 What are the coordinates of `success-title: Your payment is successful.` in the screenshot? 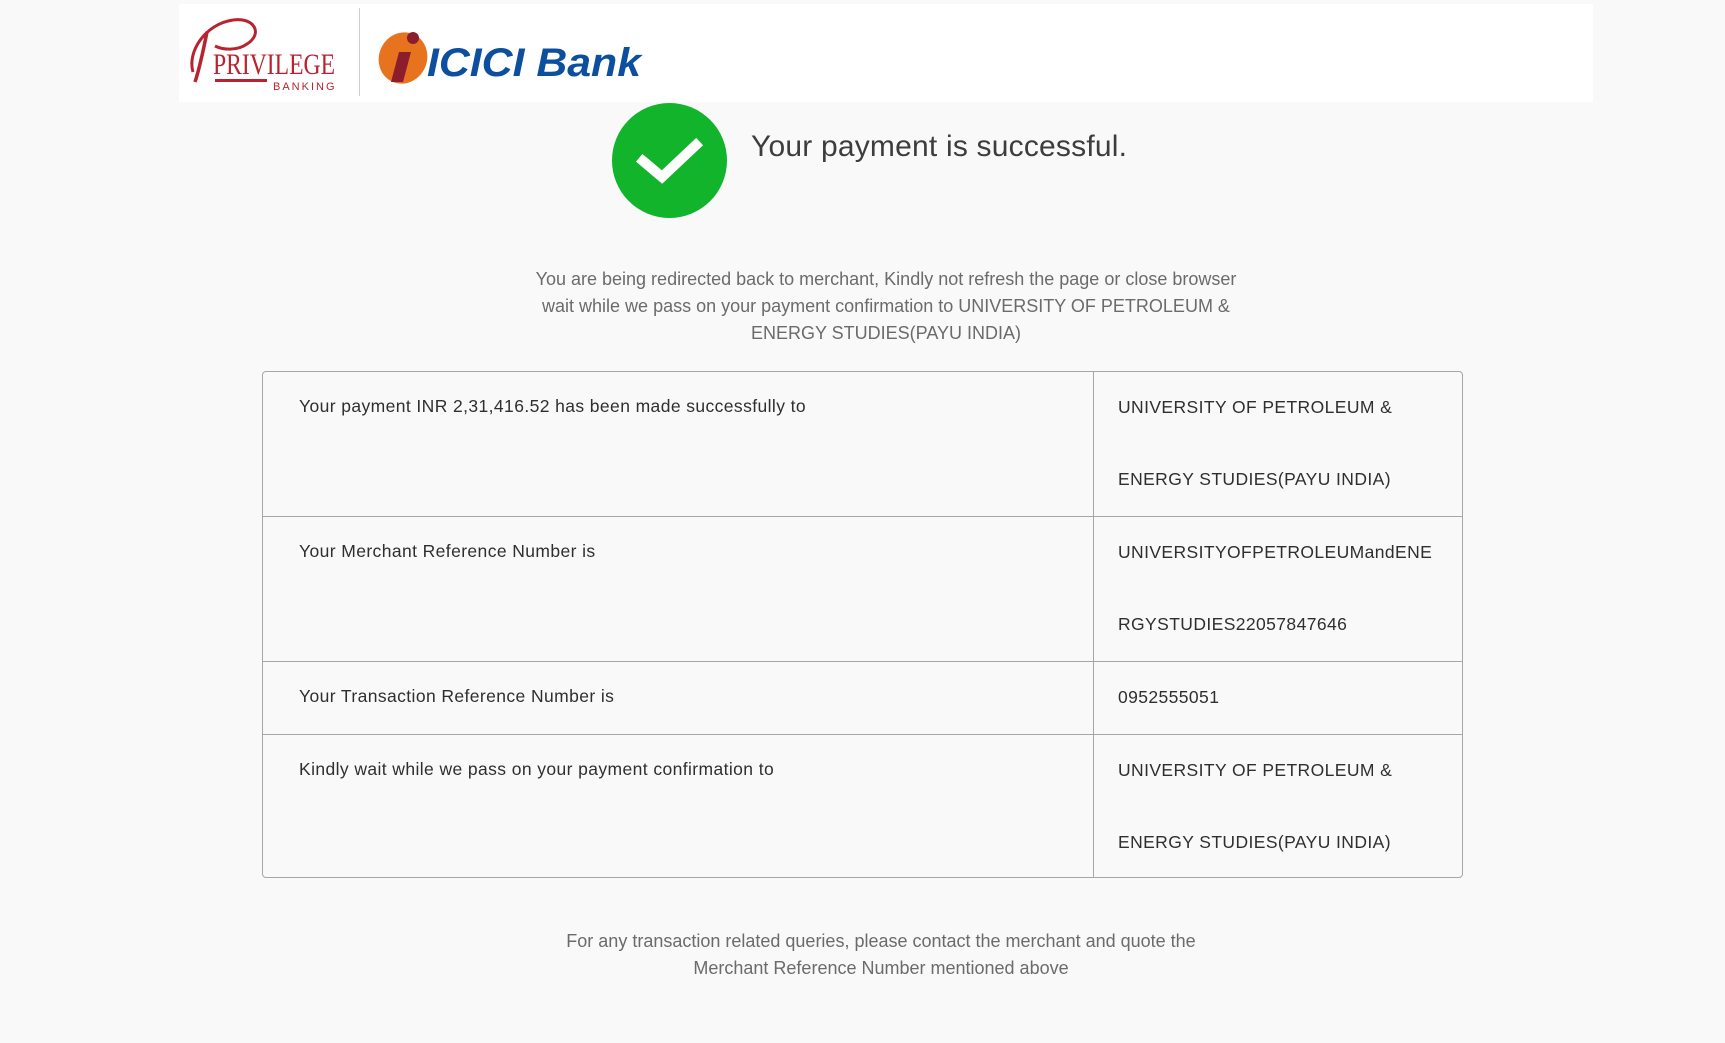 It's located at (939, 146).